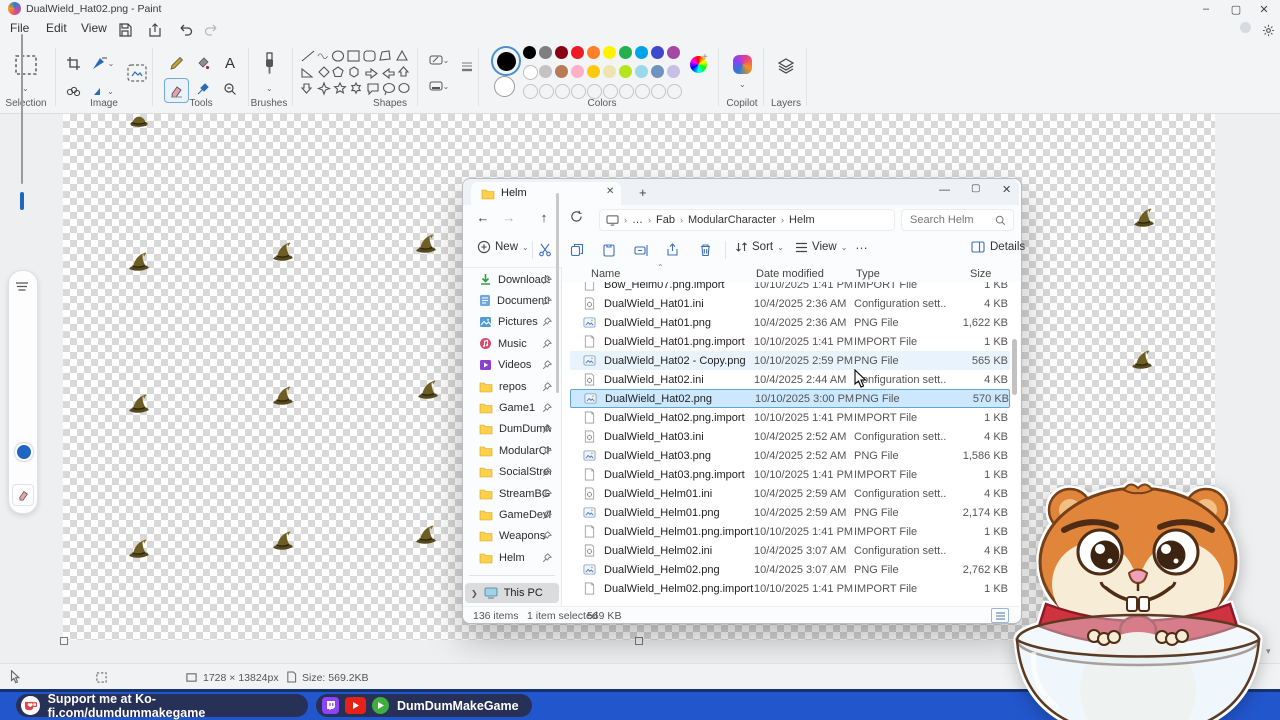  I want to click on nav-forward-icon: →, so click(509, 217).